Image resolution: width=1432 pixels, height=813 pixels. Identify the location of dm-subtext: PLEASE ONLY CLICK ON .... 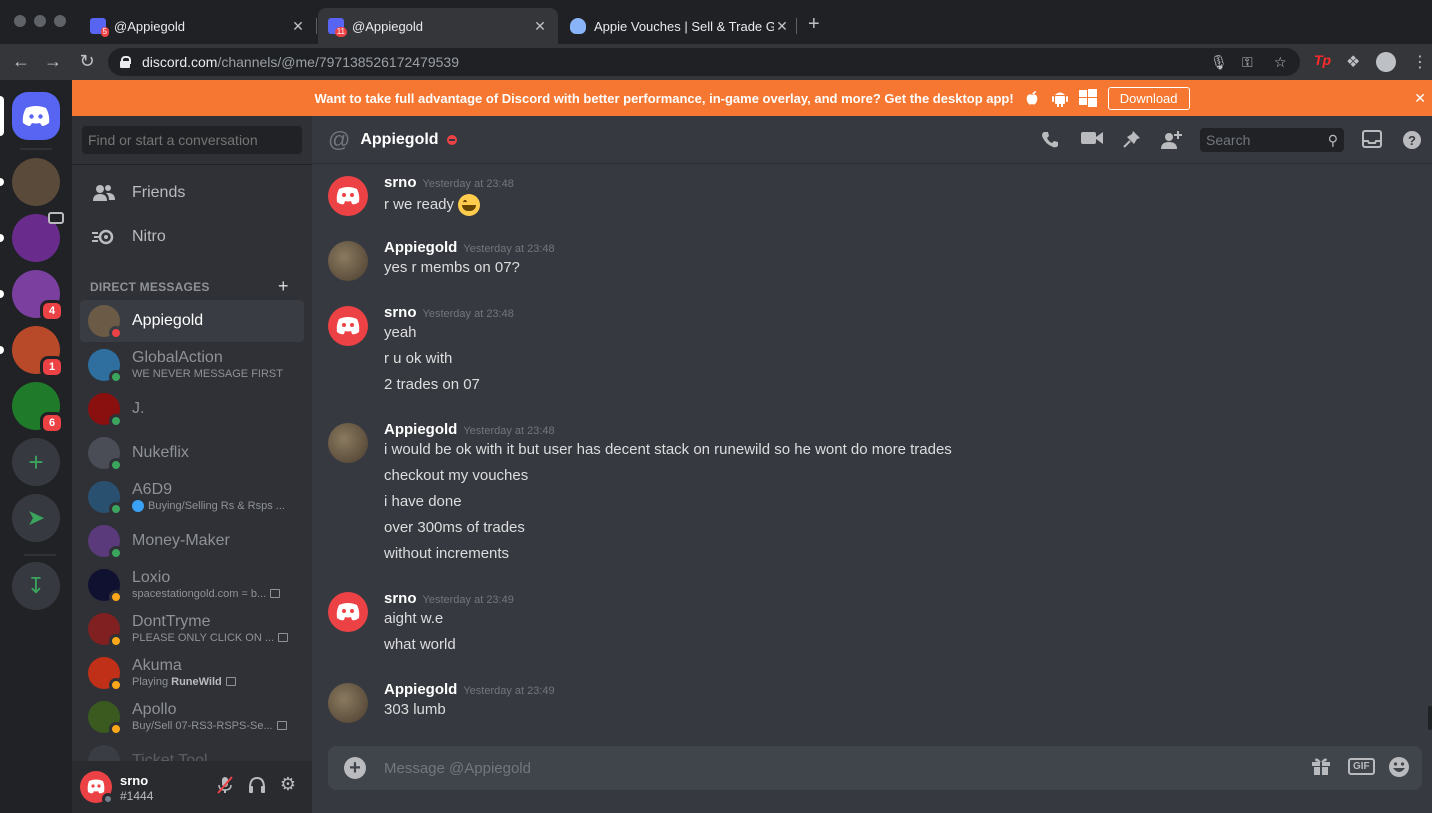
(203, 637).